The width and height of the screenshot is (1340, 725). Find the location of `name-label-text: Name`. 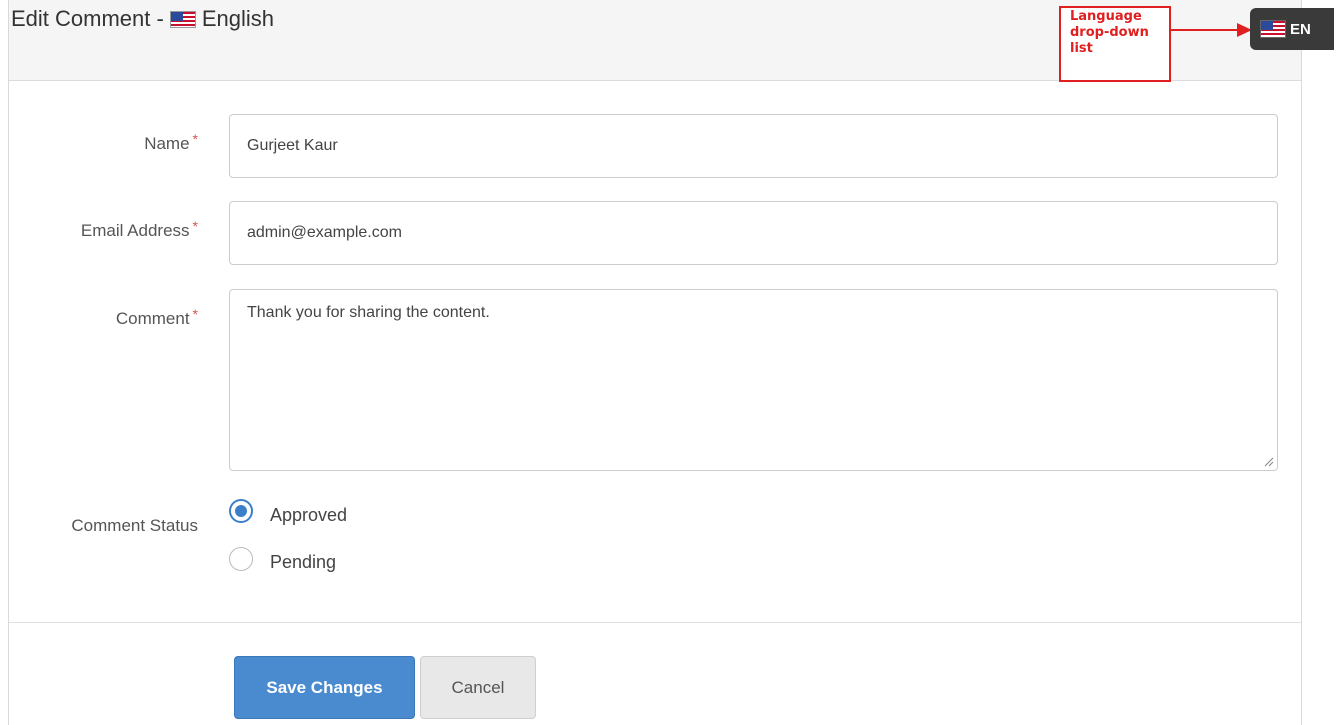

name-label-text: Name is located at coordinates (167, 143).